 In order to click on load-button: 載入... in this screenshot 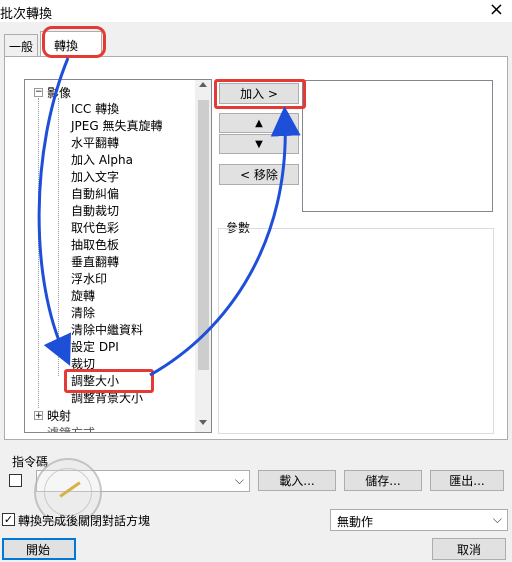, I will do `click(297, 480)`.